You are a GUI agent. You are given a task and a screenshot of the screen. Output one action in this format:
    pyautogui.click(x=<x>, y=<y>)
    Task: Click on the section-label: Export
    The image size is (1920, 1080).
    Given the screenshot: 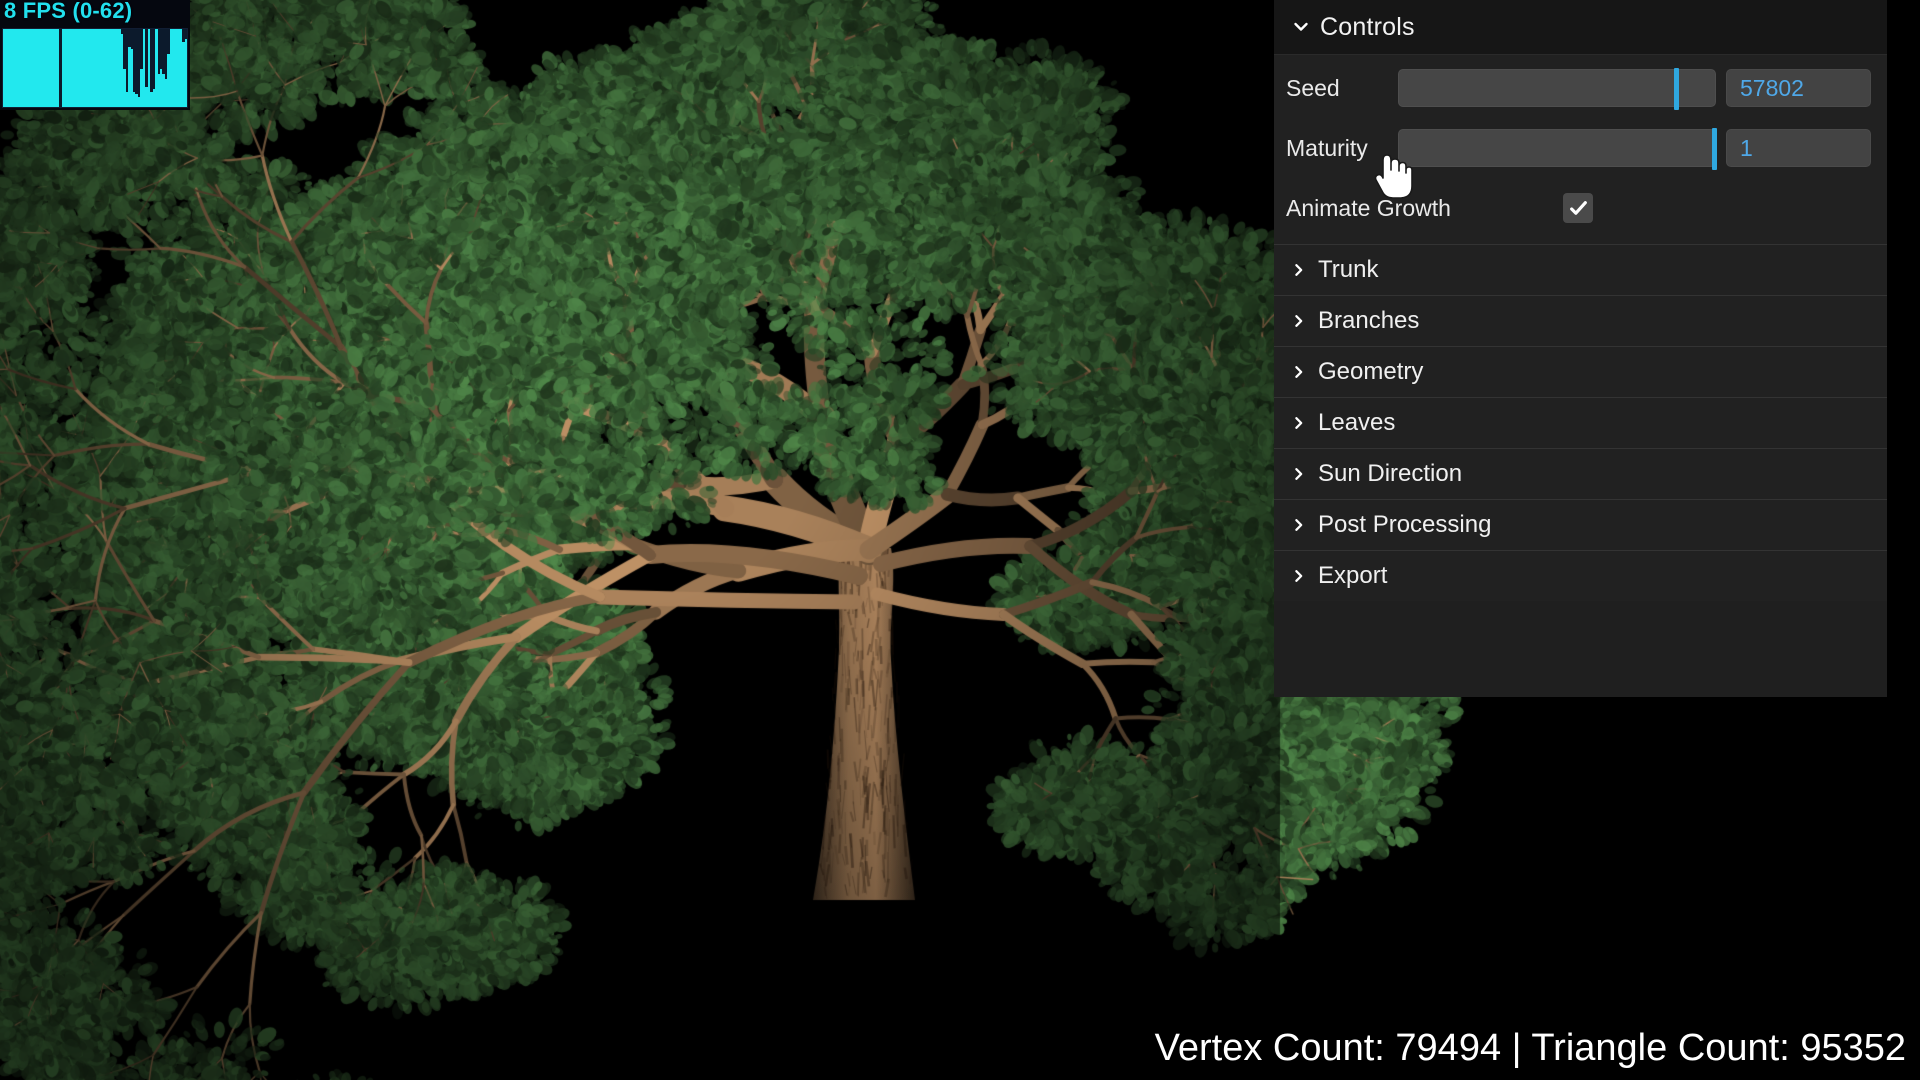 What is the action you would take?
    pyautogui.click(x=1353, y=575)
    